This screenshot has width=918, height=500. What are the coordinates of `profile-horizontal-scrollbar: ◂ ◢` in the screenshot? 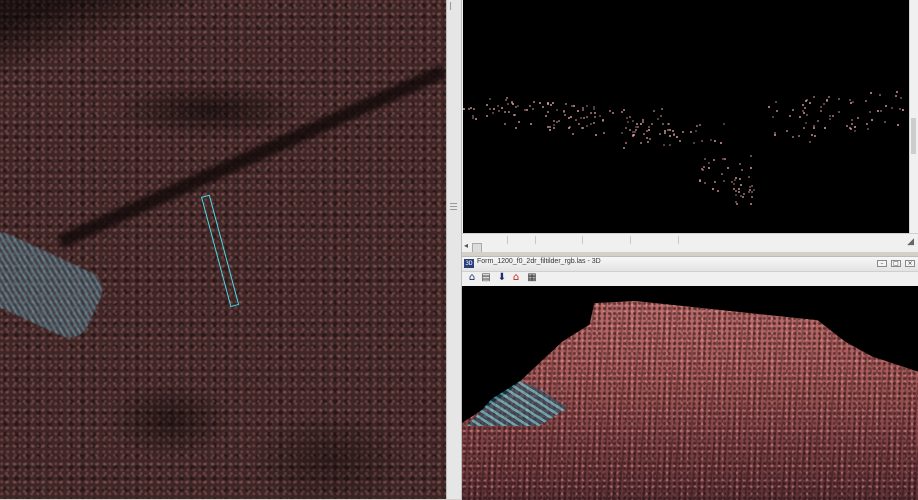 It's located at (690, 242).